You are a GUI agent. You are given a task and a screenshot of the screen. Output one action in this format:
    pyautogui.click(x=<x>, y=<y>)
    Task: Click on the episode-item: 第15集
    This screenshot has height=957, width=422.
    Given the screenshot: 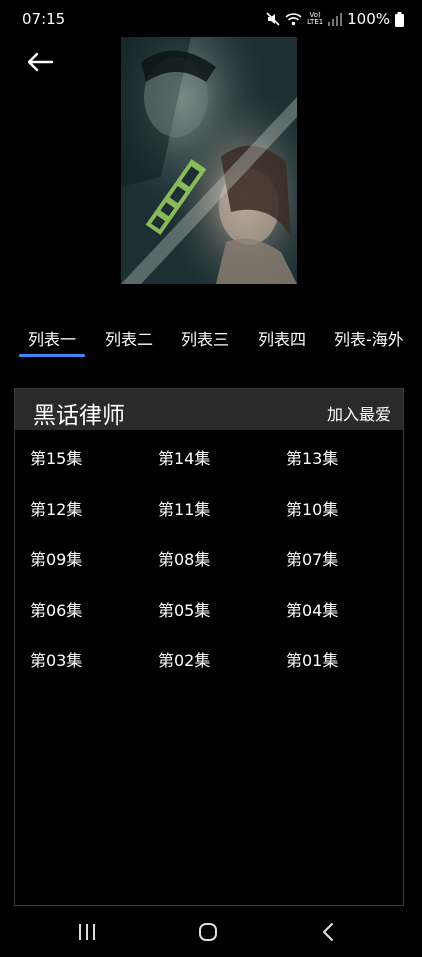 What is the action you would take?
    pyautogui.click(x=56, y=457)
    